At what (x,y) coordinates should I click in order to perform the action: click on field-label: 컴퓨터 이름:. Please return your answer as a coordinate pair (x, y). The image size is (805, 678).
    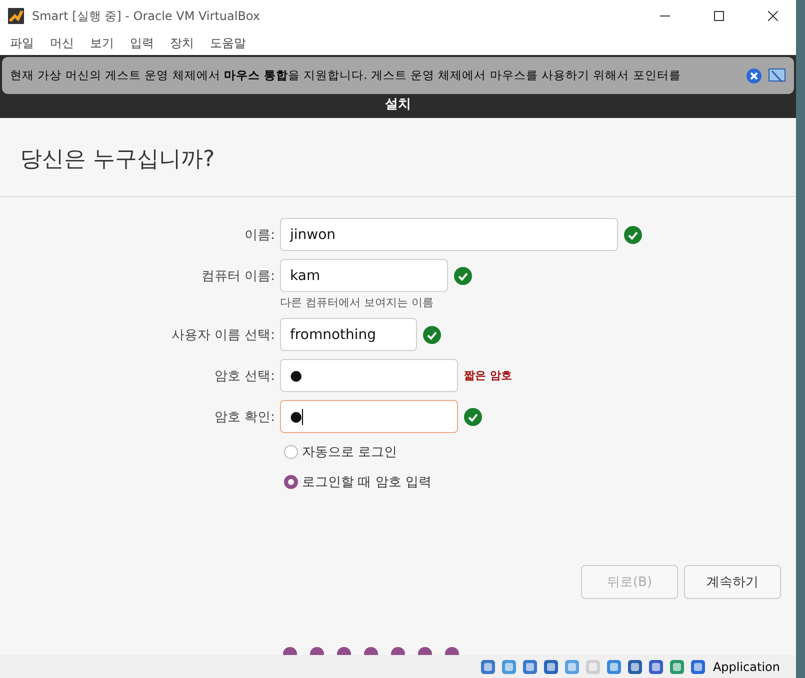
    Looking at the image, I should click on (238, 276).